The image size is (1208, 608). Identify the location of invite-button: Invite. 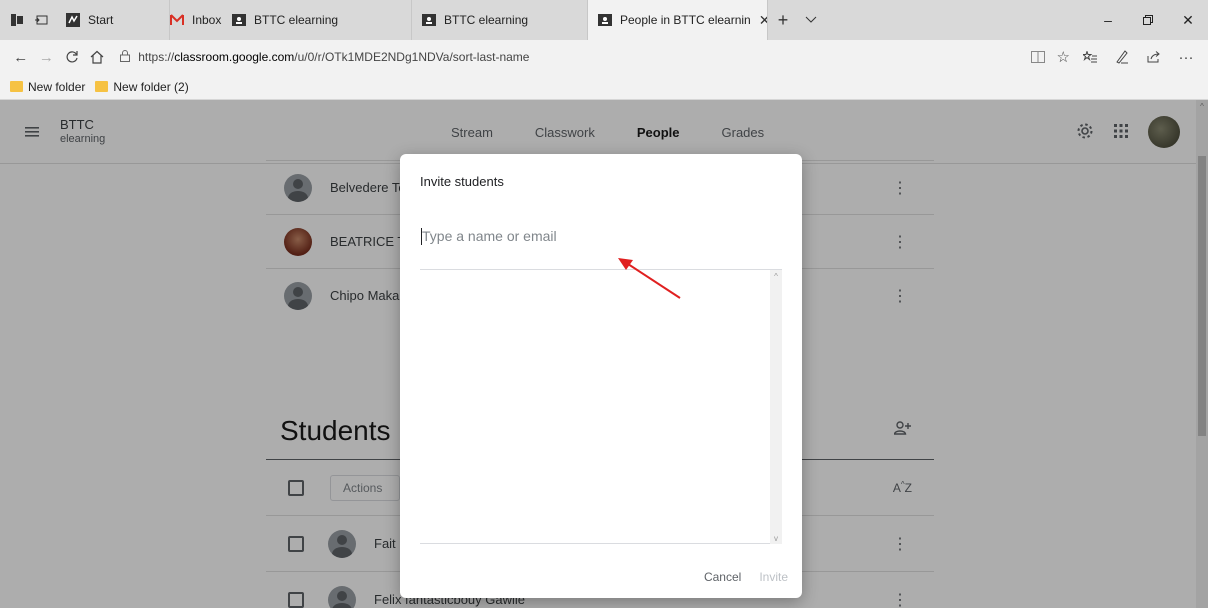
(773, 577).